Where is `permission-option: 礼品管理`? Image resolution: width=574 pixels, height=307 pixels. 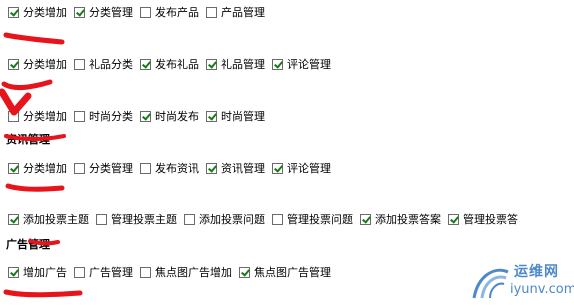 permission-option: 礼品管理 is located at coordinates (235, 64).